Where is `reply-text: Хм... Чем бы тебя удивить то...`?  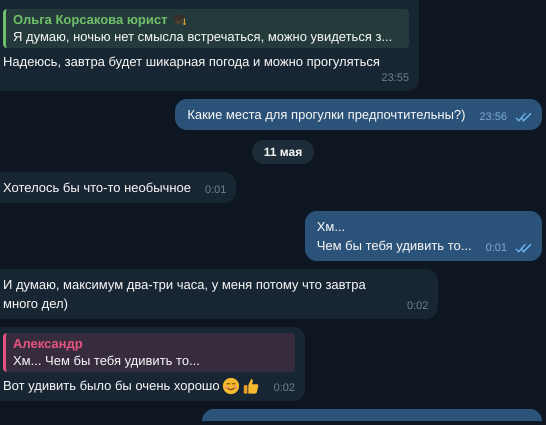 reply-text: Хм... Чем бы тебя удивить то... is located at coordinates (107, 360).